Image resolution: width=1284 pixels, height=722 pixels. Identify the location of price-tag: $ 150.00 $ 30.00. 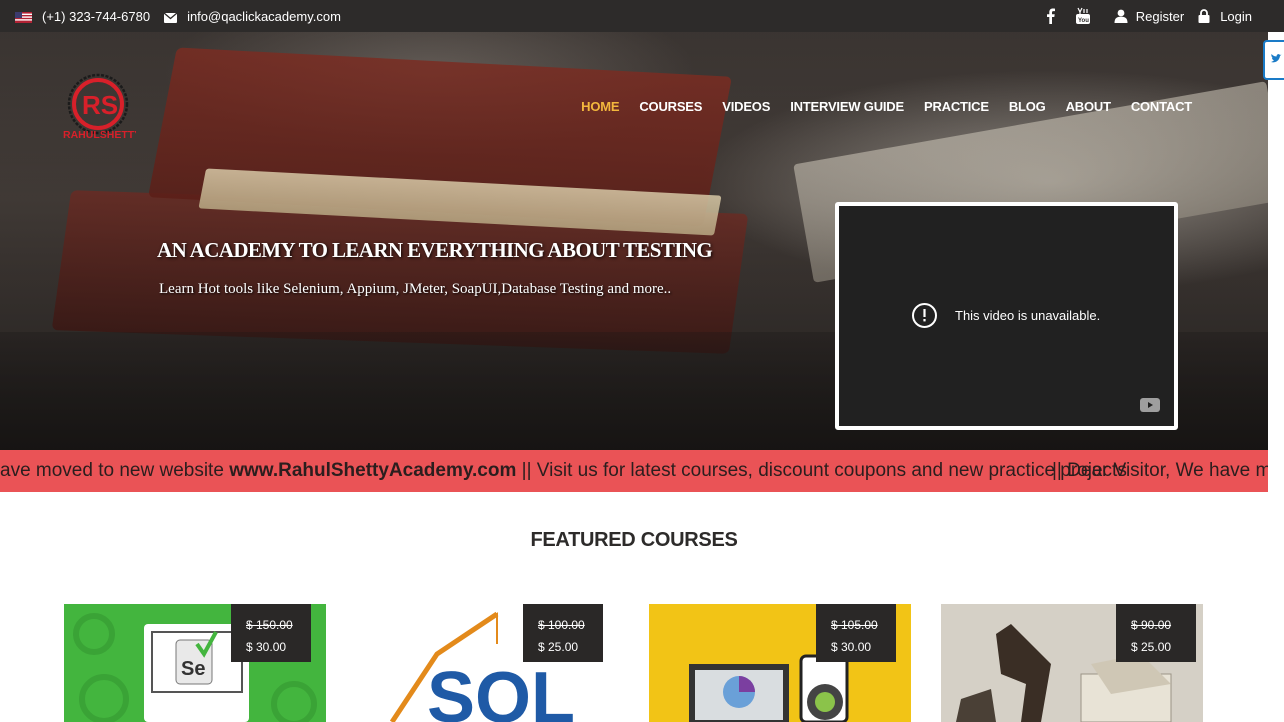
(271, 633).